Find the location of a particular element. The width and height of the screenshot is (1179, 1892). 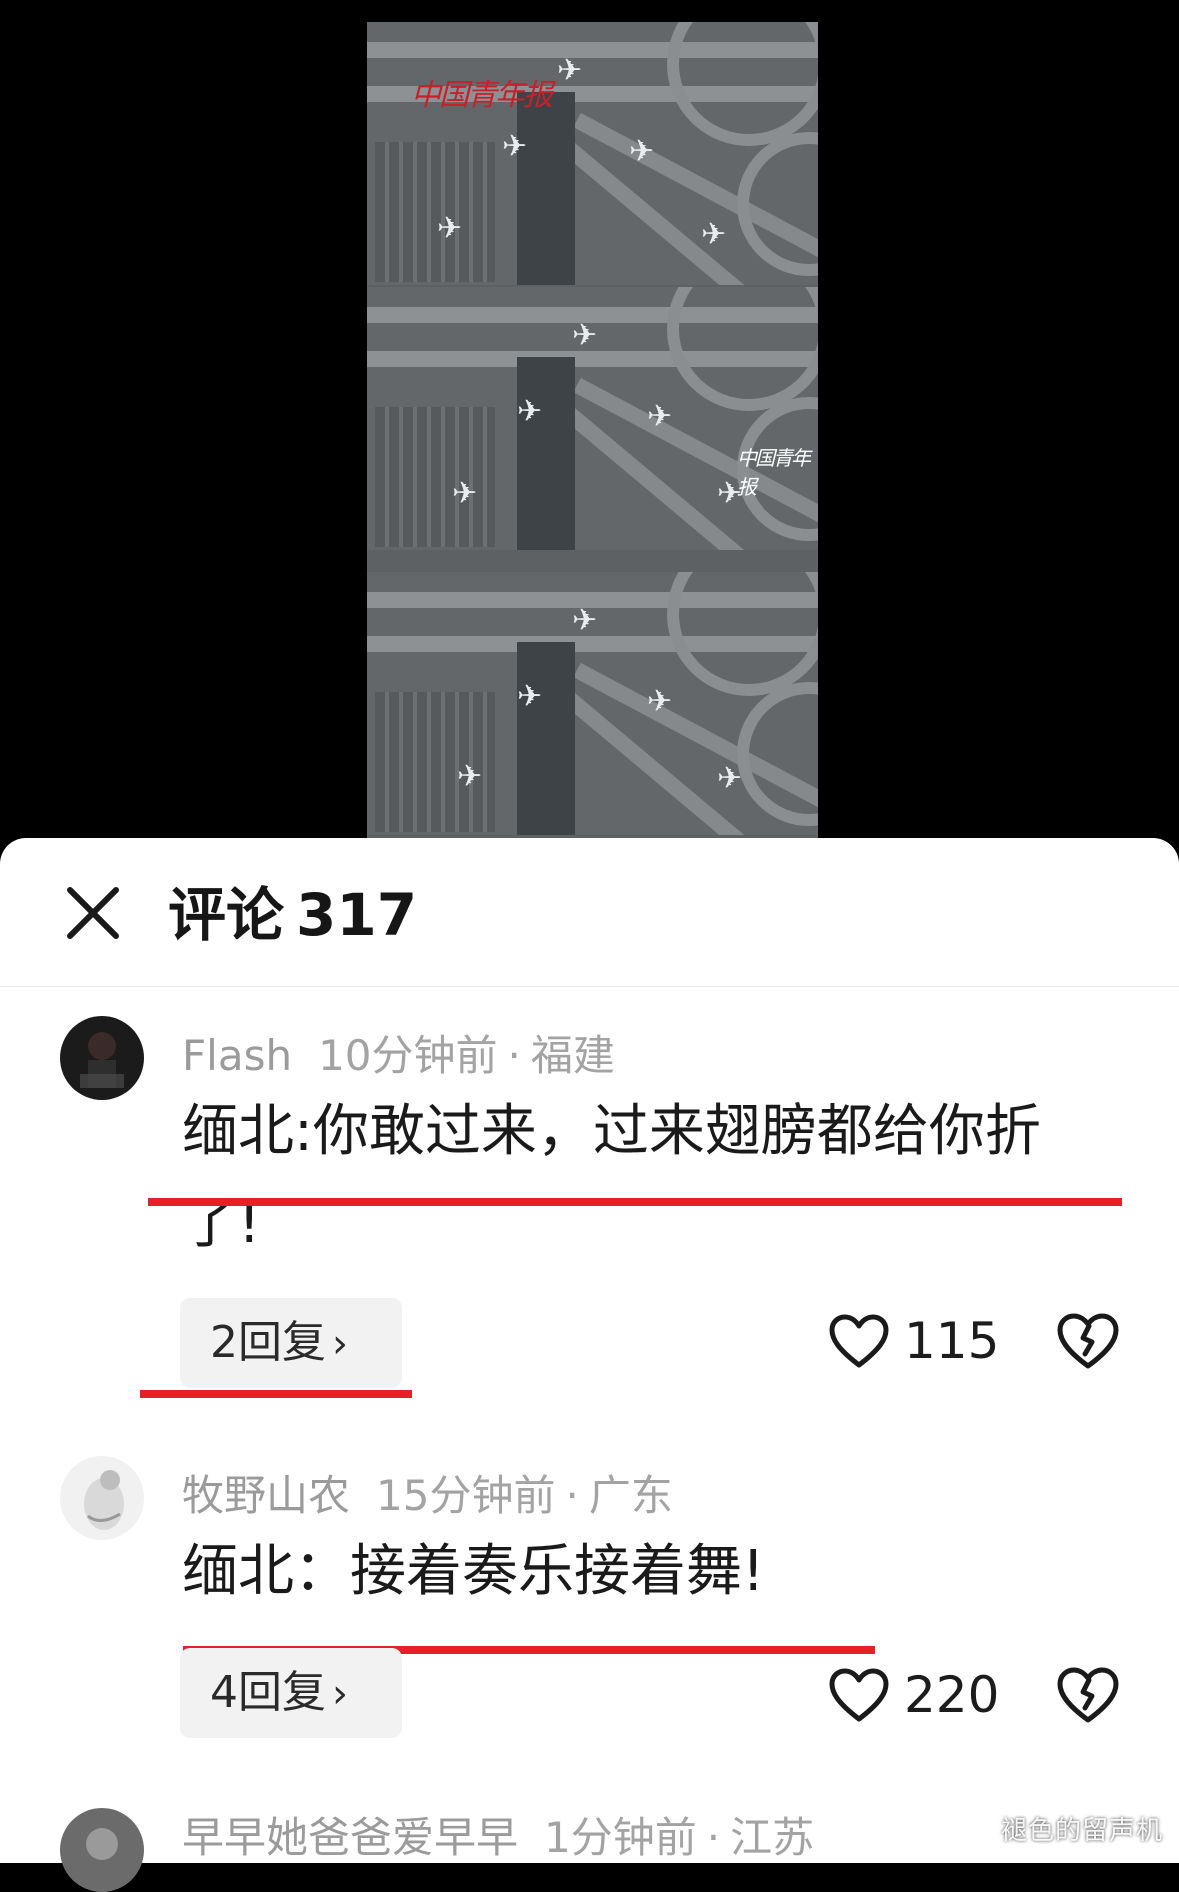

video-watermark-logo: 中国青年报 is located at coordinates (482, 95).